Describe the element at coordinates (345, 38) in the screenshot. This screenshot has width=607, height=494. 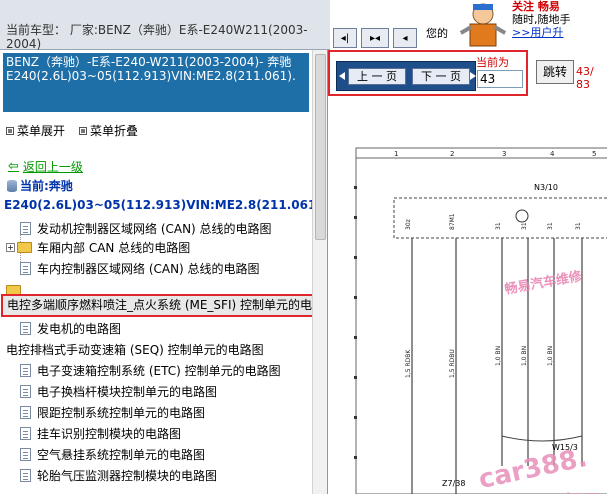
I see `first-page-icon: ◂|` at that location.